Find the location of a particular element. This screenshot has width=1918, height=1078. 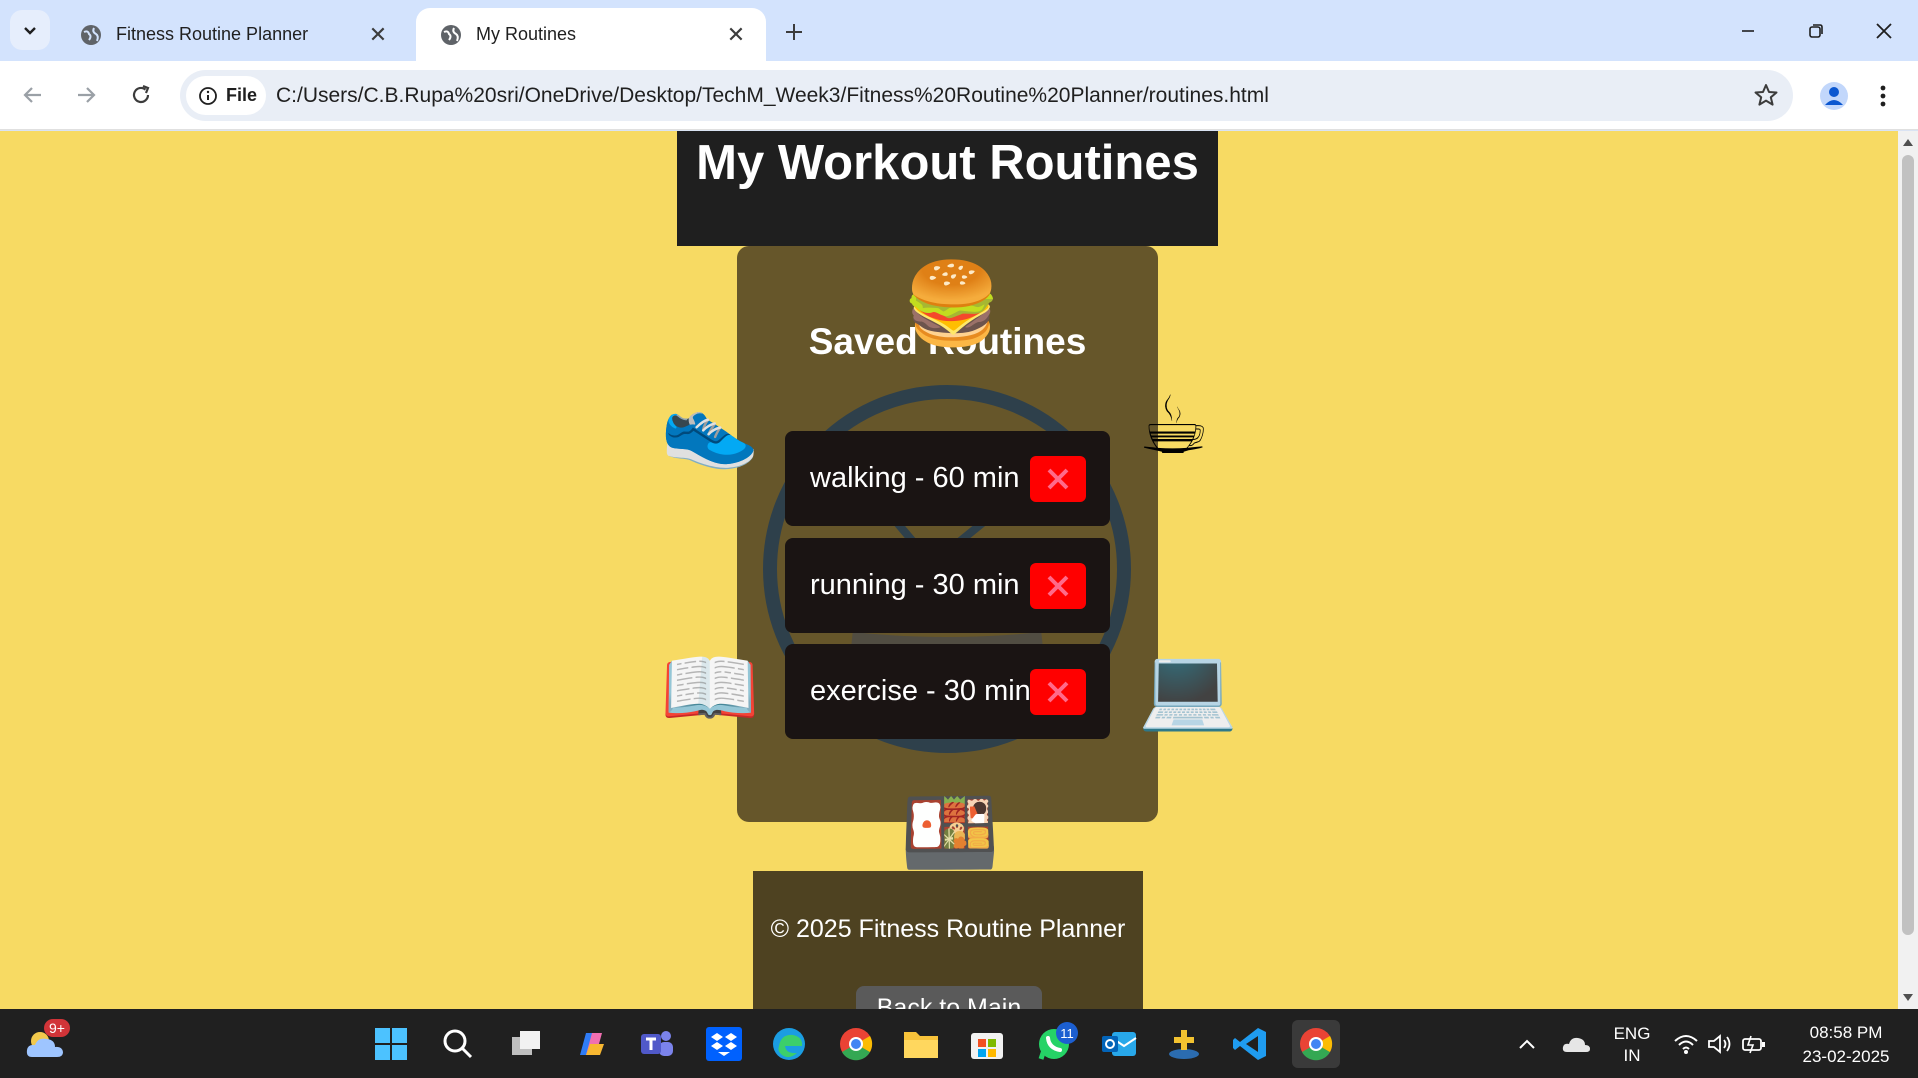

dropbox-button is located at coordinates (724, 1044).